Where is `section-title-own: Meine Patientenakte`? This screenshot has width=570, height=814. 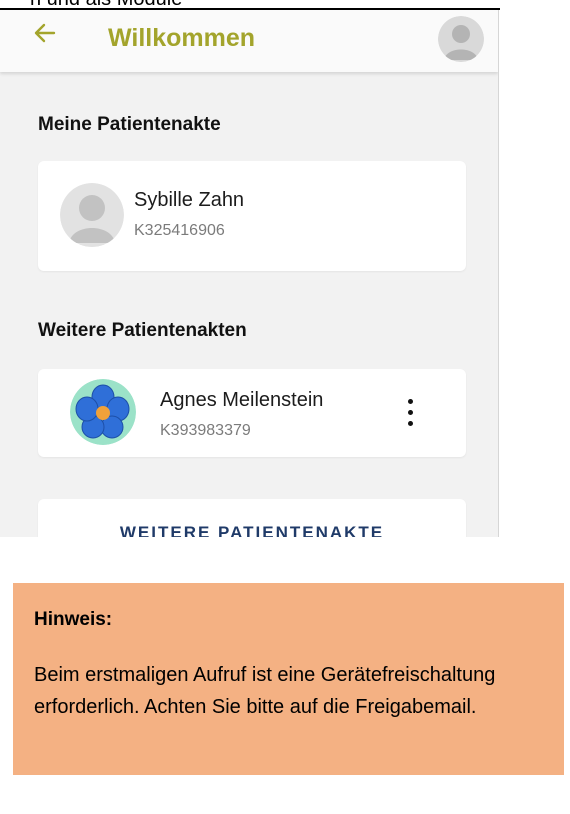
section-title-own: Meine Patientenakte is located at coordinates (129, 124).